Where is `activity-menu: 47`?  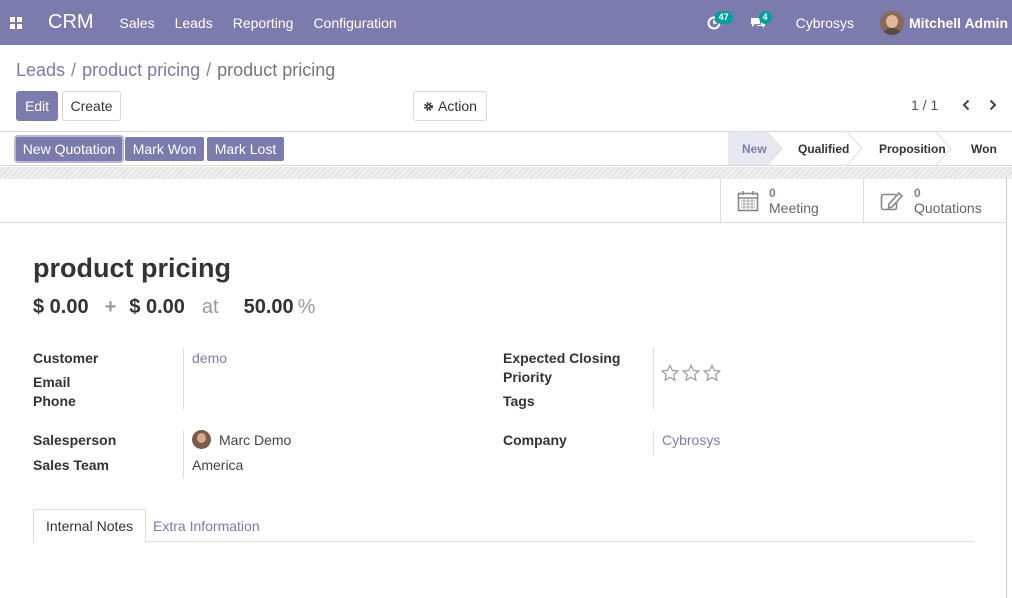 activity-menu: 47 is located at coordinates (717, 22).